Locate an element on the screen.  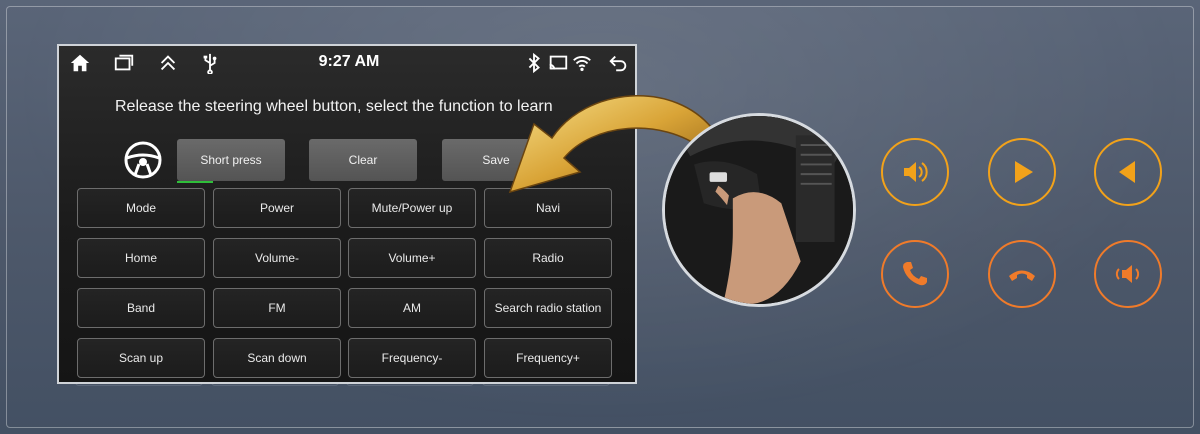
call-hangup-icon-button is located at coordinates (1022, 274).